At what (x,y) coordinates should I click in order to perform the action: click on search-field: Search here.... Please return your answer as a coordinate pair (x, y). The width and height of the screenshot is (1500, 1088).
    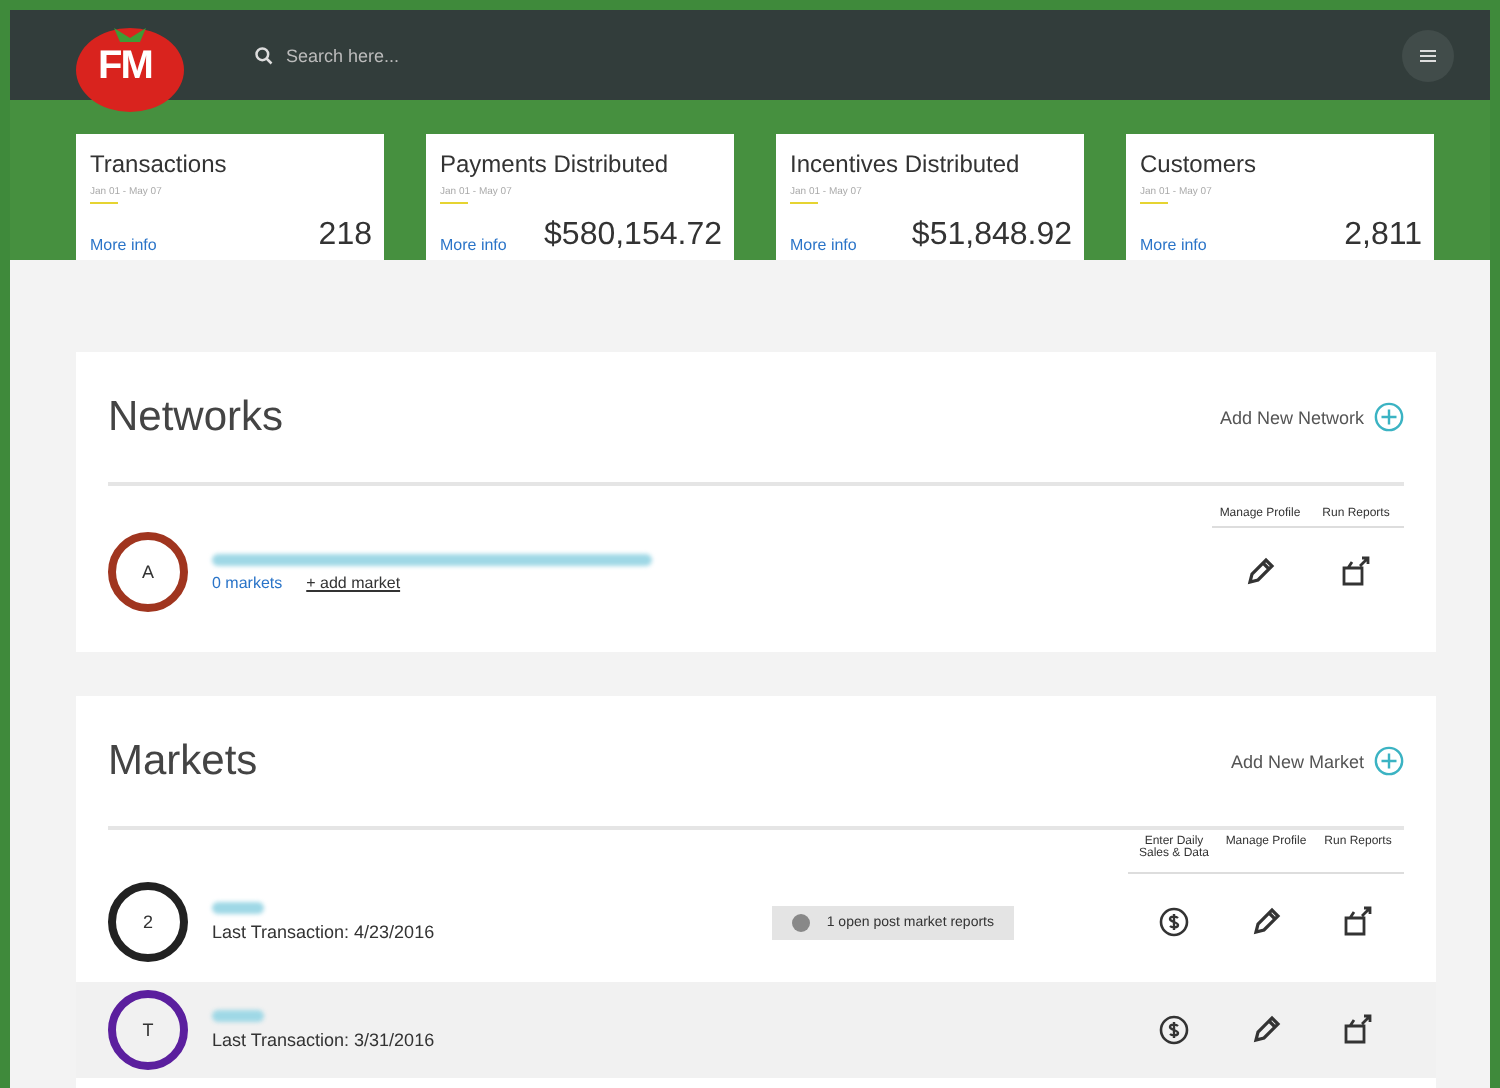
    Looking at the image, I should click on (486, 55).